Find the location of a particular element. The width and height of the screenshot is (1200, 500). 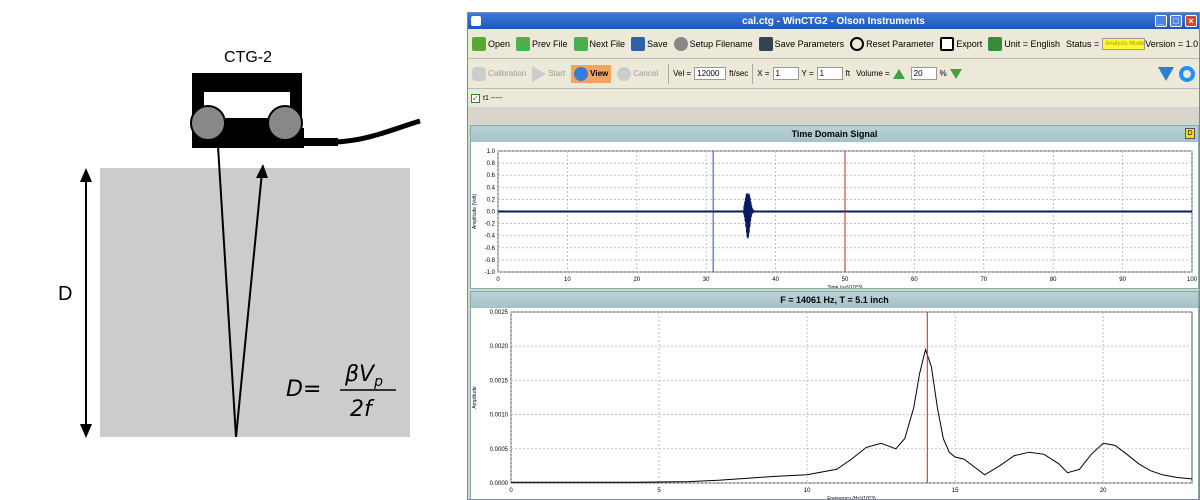

export-icon is located at coordinates (947, 43).